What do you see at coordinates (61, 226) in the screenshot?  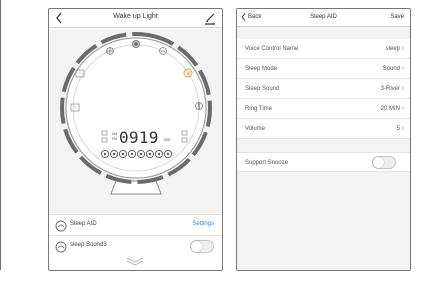 I see `sleep-aid-icon` at bounding box center [61, 226].